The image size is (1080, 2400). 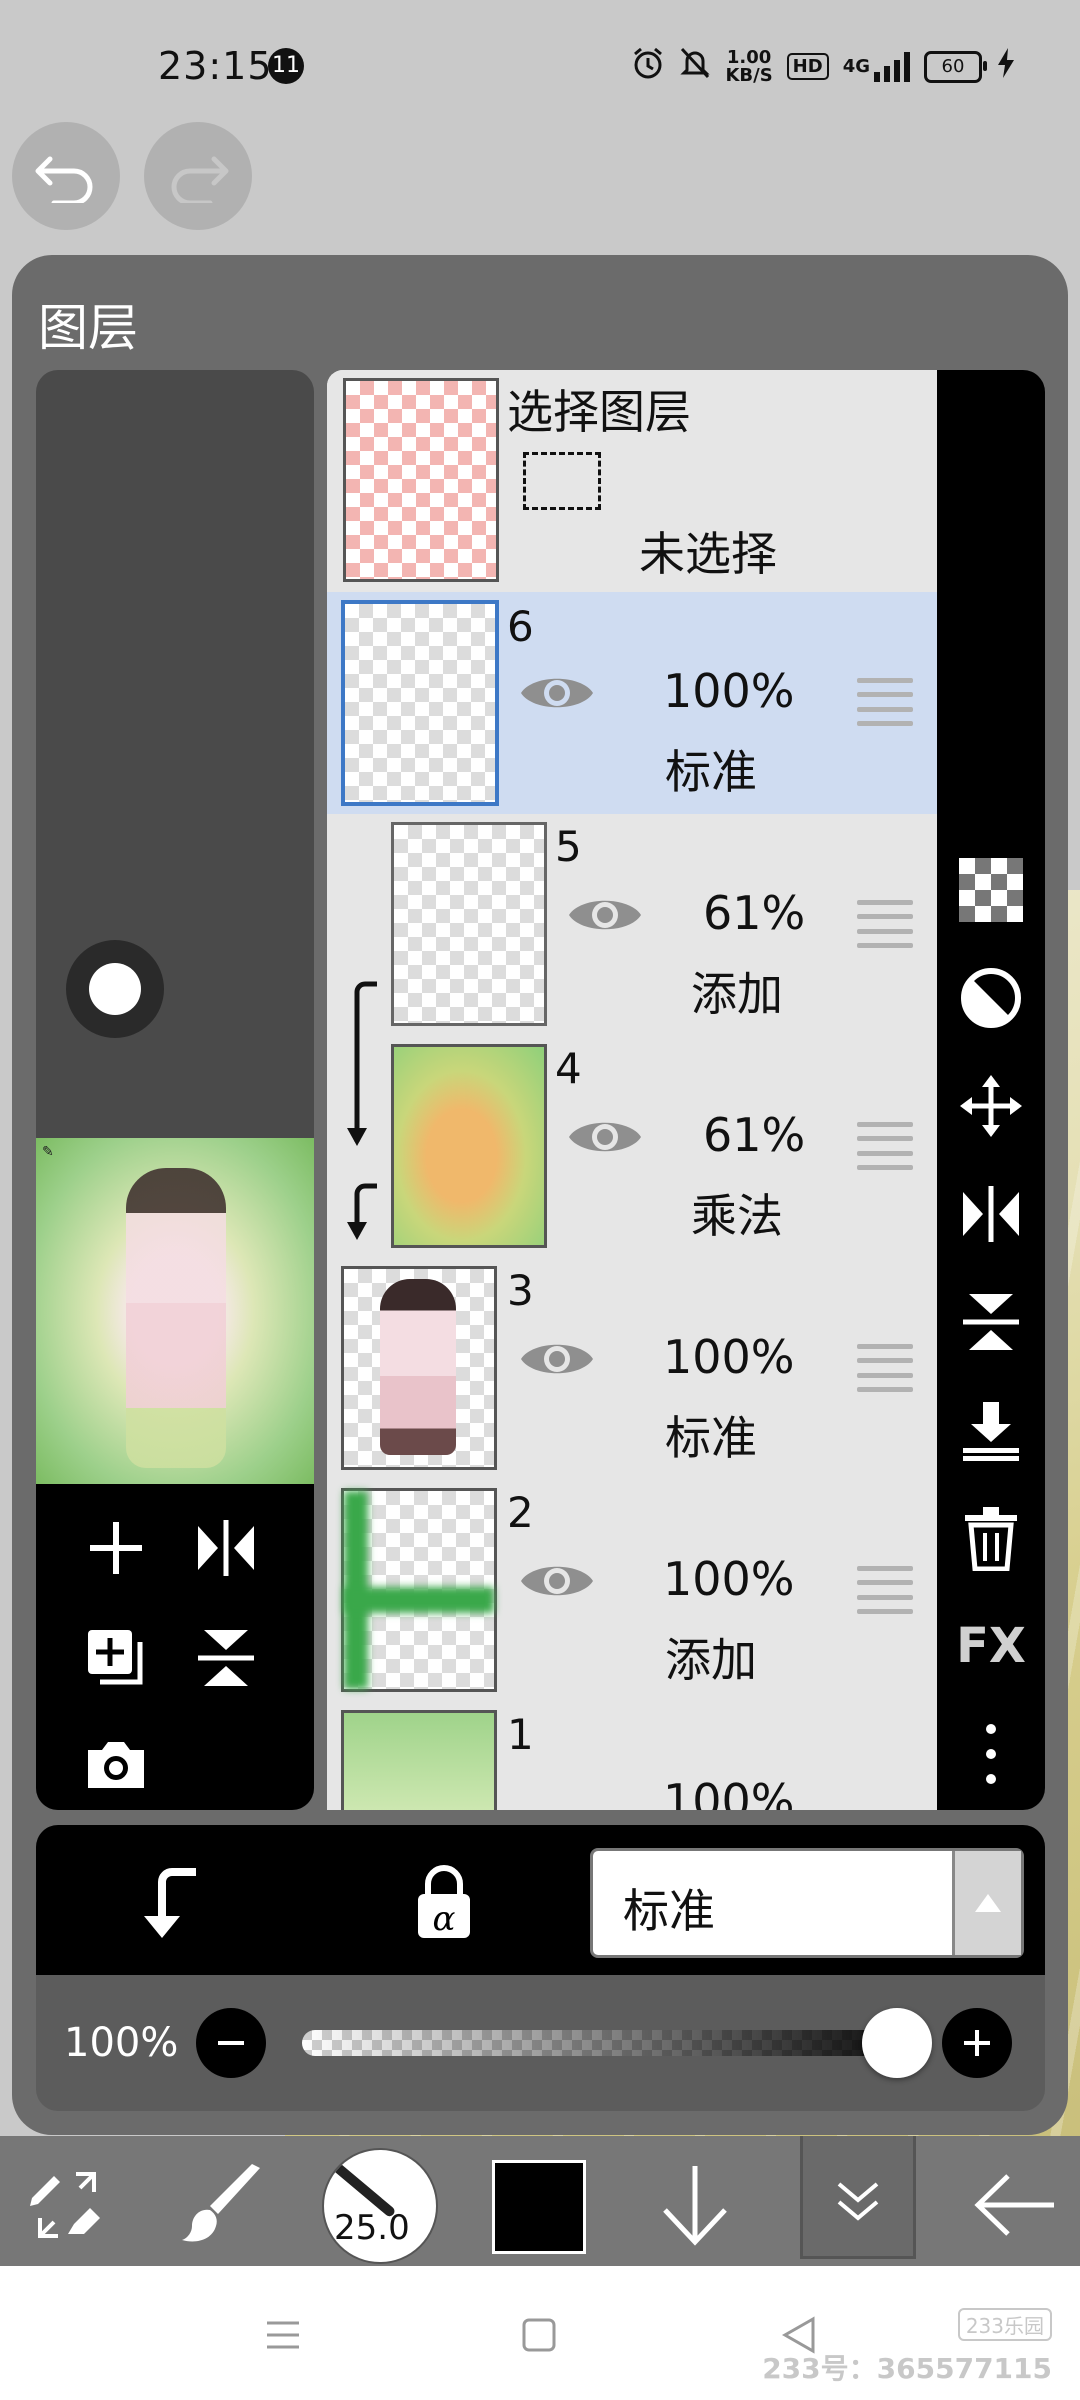 What do you see at coordinates (568, 846) in the screenshot?
I see `layer-number: 5` at bounding box center [568, 846].